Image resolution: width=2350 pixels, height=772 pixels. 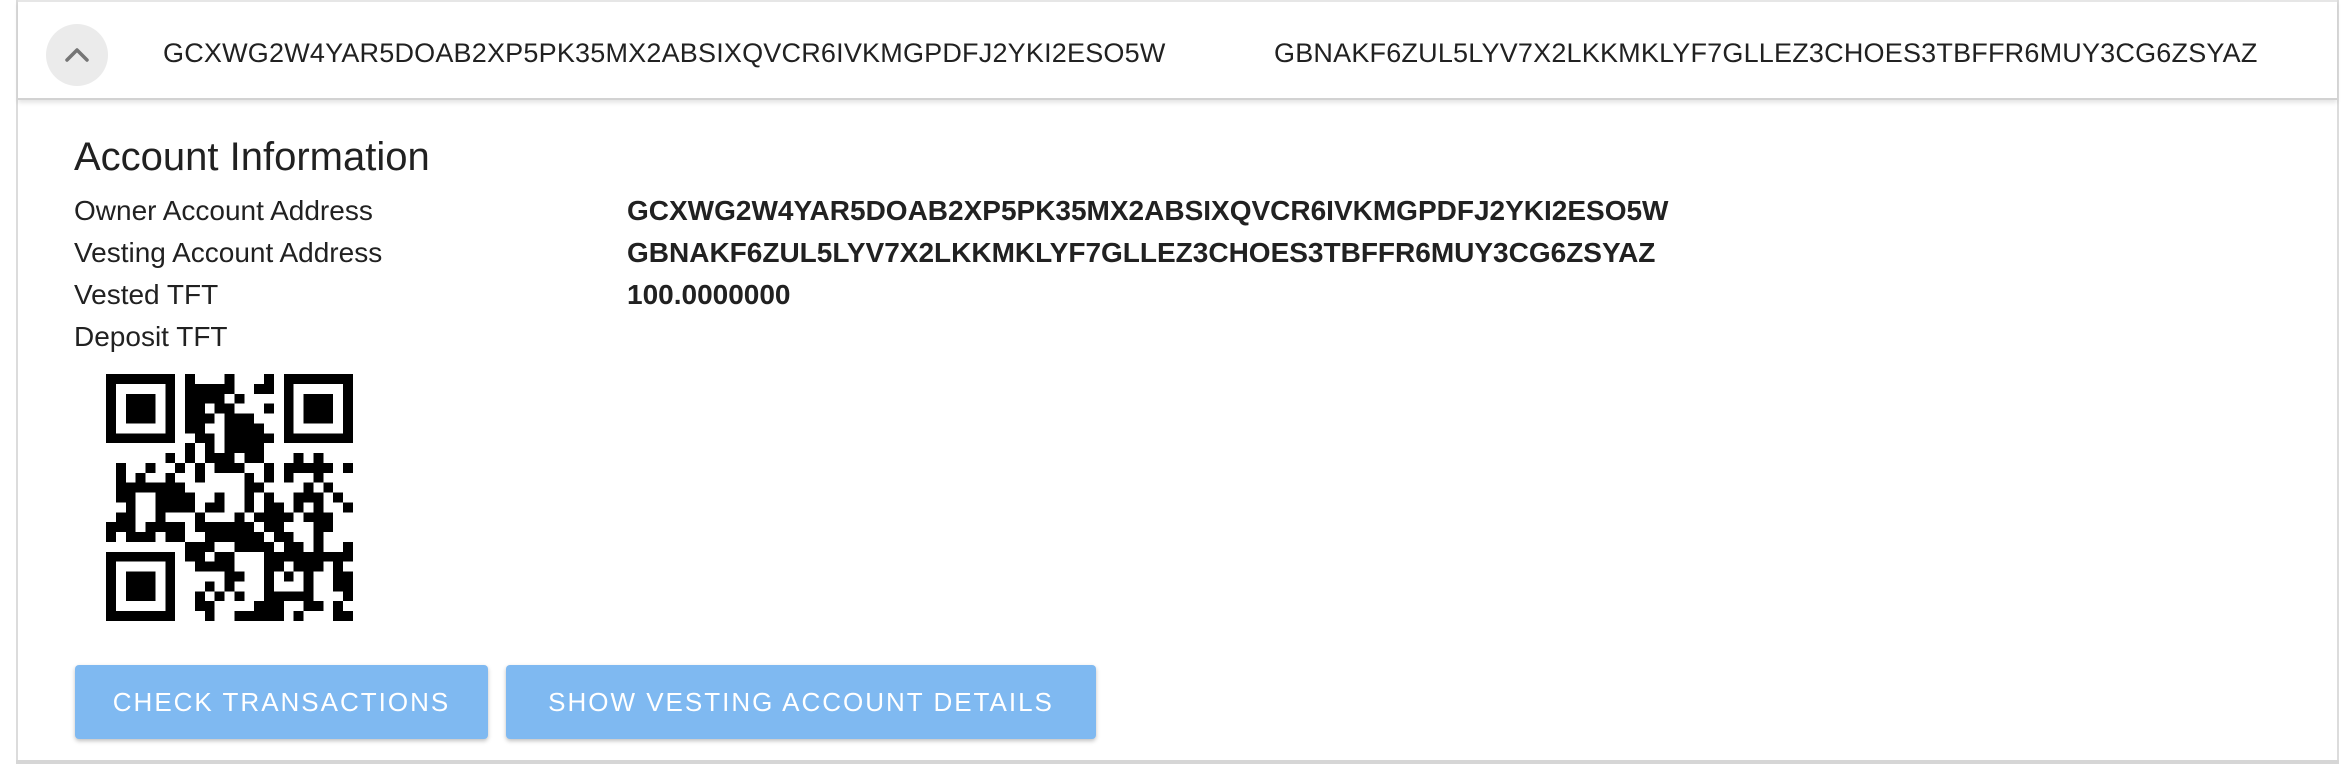 I want to click on owner-address-label: Owner Account Address, so click(x=223, y=210).